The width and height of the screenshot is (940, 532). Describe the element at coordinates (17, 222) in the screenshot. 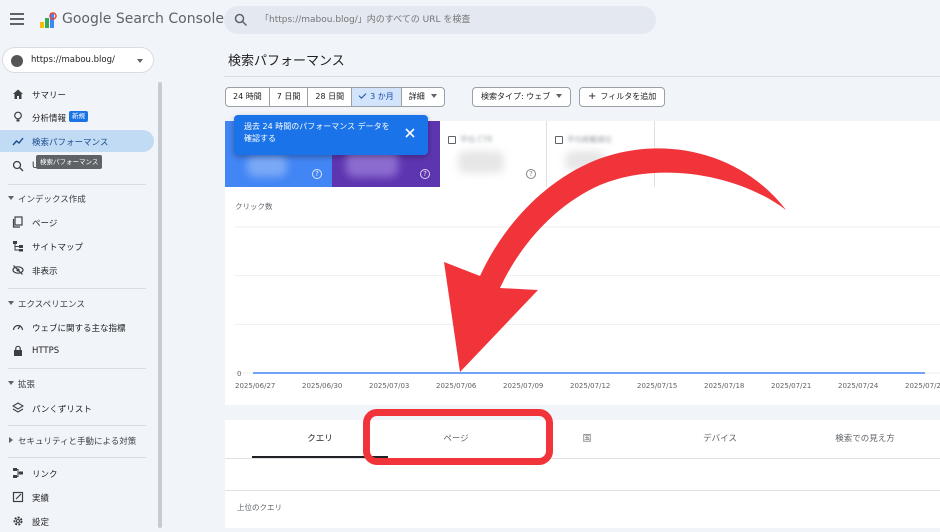

I see `pages-icon` at that location.